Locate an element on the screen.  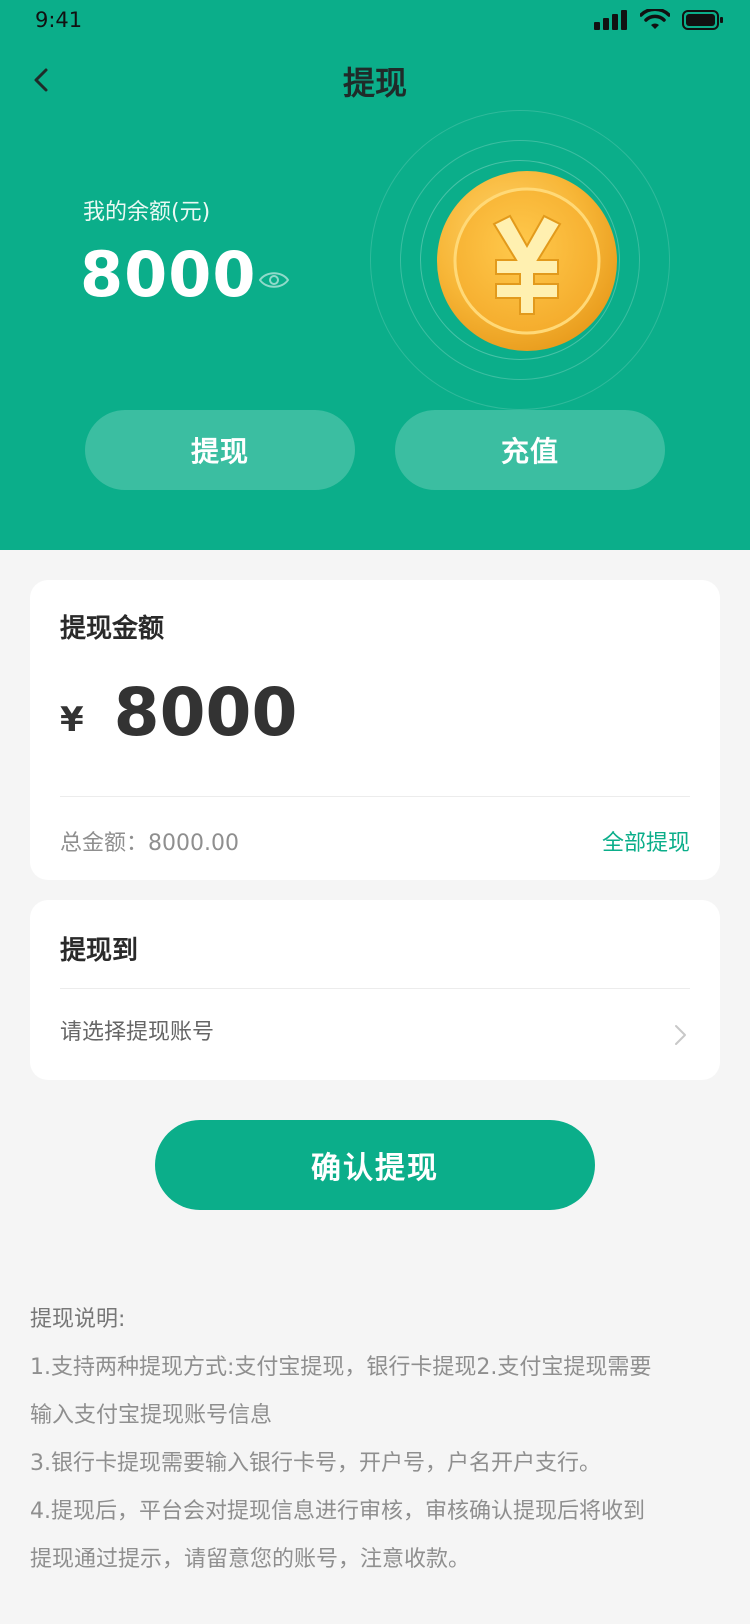
status-icons is located at coordinates (659, 20).